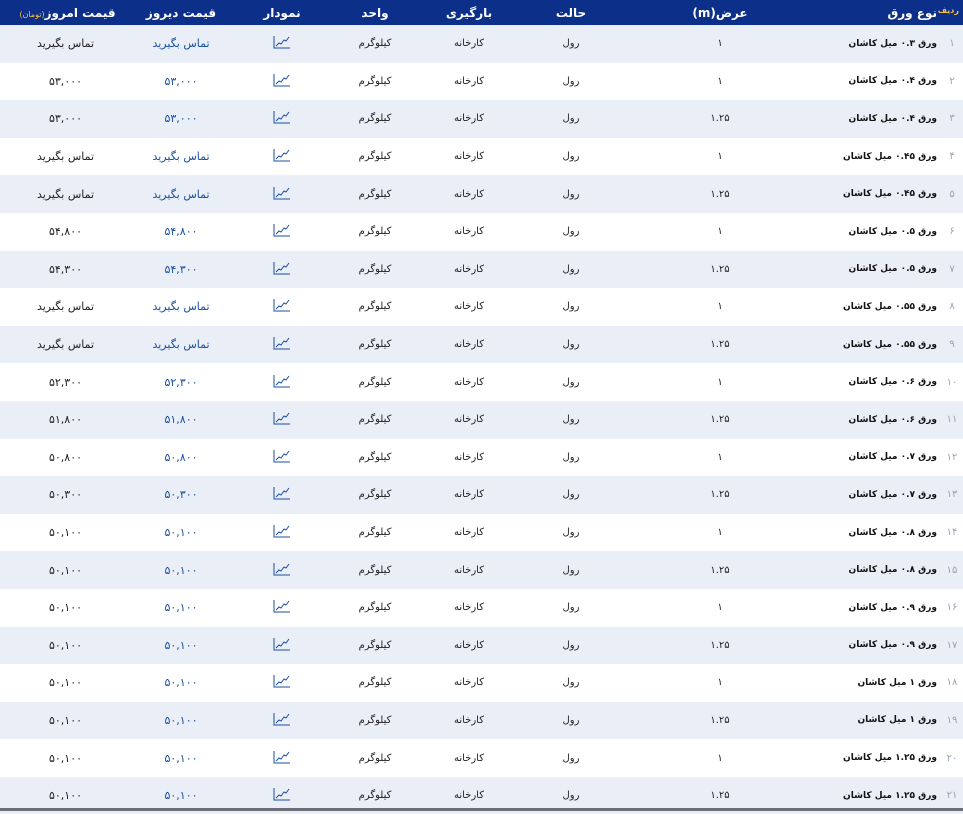 This screenshot has height=814, width=963. I want to click on row-name: ورق ۱ میل کاشان, so click(897, 720).